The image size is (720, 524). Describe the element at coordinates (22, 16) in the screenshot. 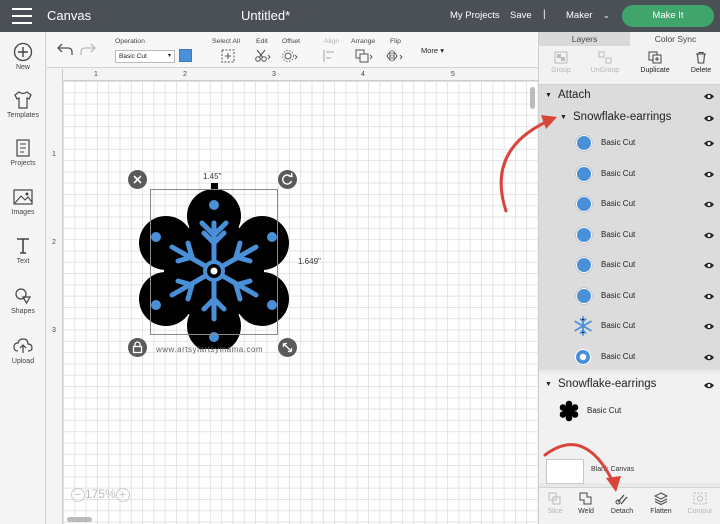

I see `menu-icon` at that location.